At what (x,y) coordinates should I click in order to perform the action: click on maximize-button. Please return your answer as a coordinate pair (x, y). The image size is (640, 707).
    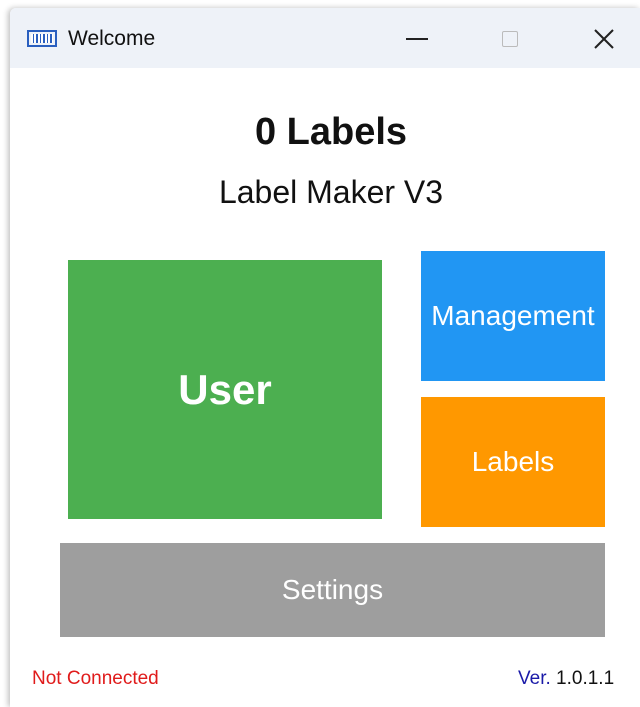
    Looking at the image, I should click on (510, 39).